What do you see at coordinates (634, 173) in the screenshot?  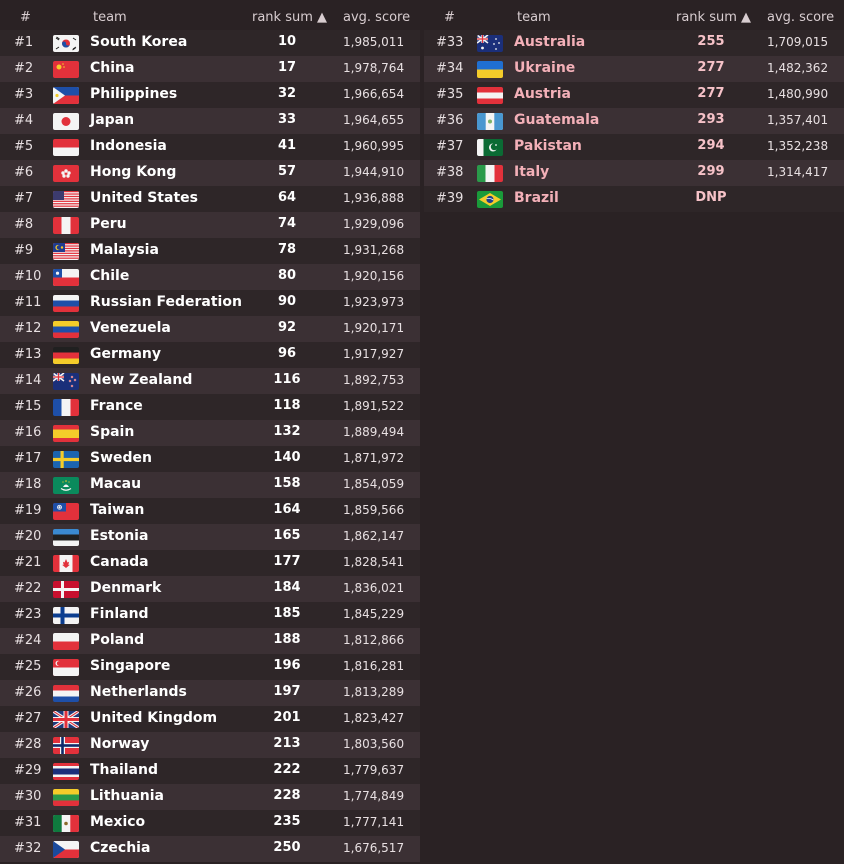 I see `table-row: #38 Italy 299 1,314,417` at bounding box center [634, 173].